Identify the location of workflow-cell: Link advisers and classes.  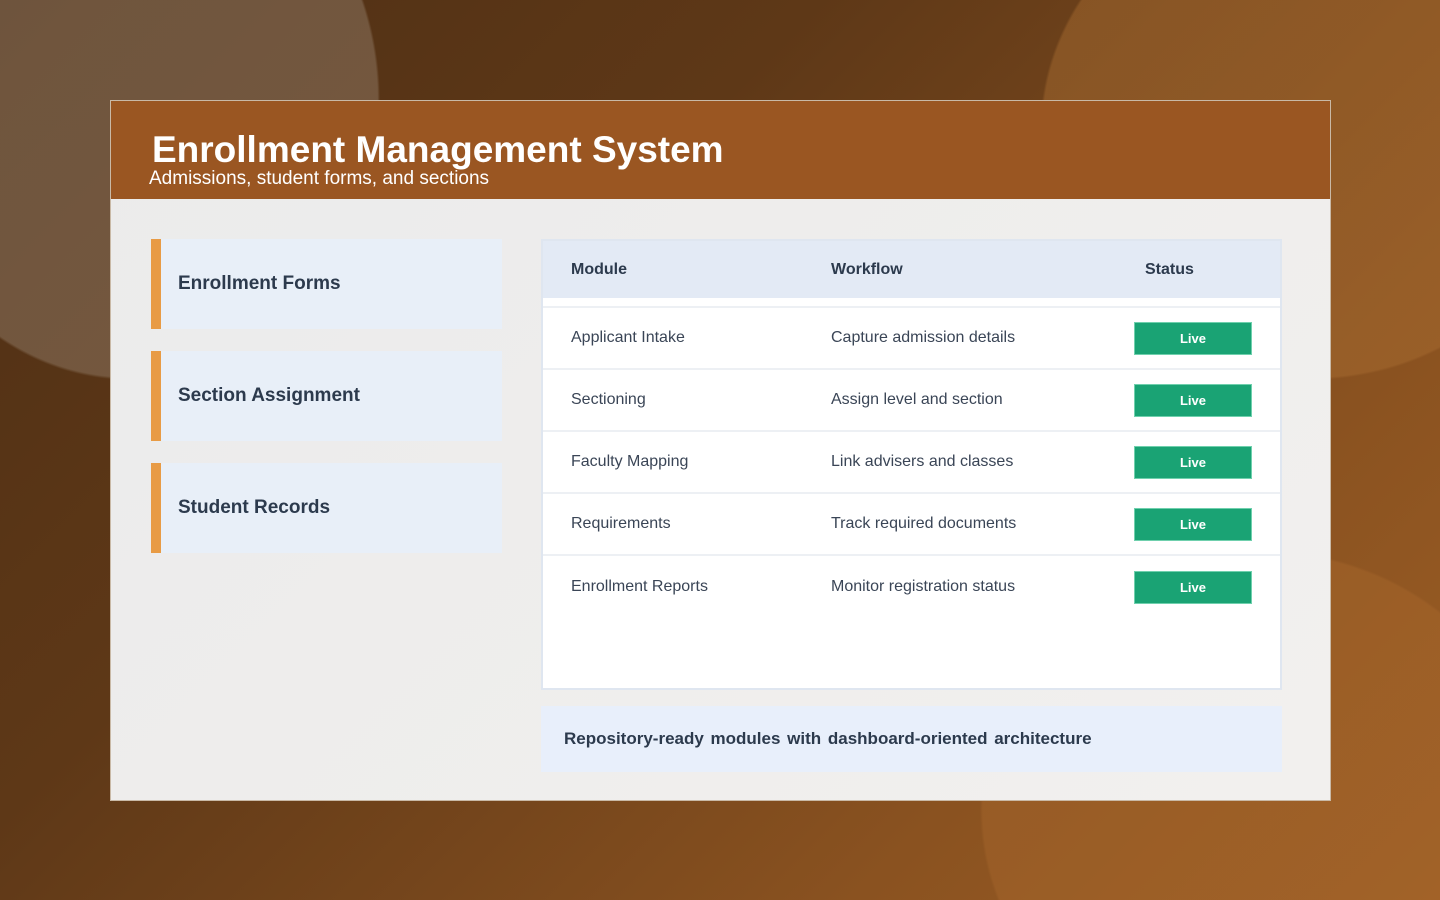
(922, 461).